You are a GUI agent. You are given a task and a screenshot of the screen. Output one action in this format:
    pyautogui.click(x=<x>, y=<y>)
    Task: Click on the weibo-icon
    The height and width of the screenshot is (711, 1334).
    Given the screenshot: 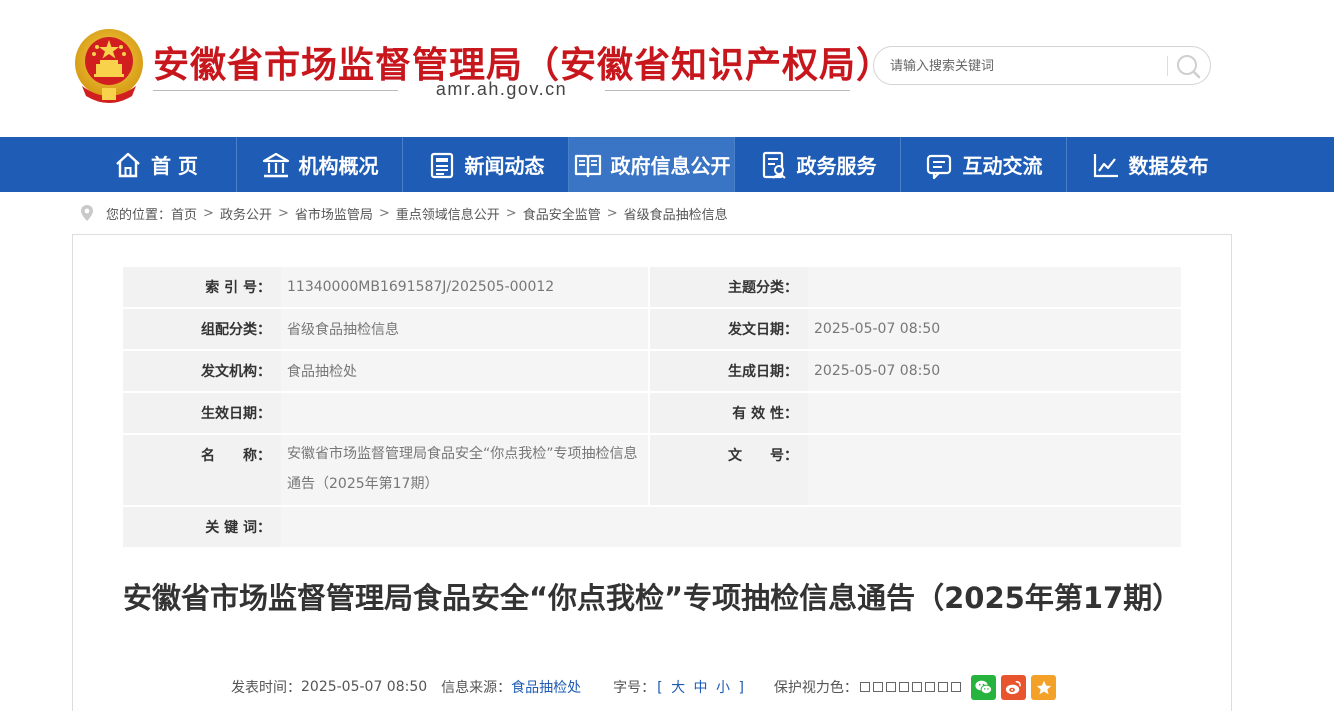 What is the action you would take?
    pyautogui.click(x=1013, y=688)
    